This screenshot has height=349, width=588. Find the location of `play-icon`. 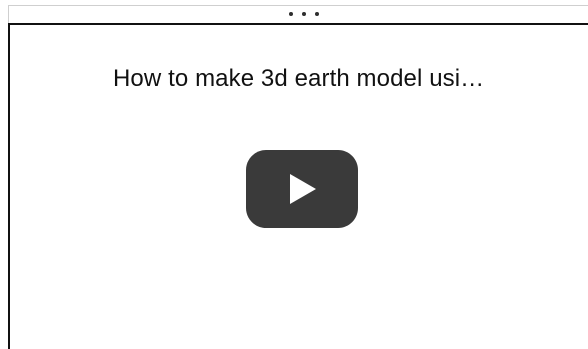

play-icon is located at coordinates (302, 189).